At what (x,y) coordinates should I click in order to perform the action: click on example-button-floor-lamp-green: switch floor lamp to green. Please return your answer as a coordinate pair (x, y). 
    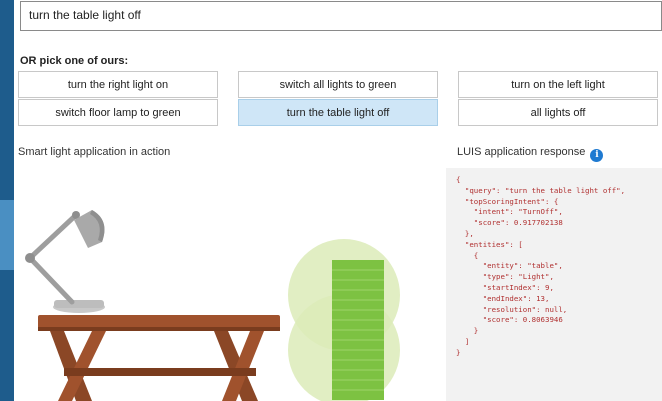
    Looking at the image, I should click on (118, 112).